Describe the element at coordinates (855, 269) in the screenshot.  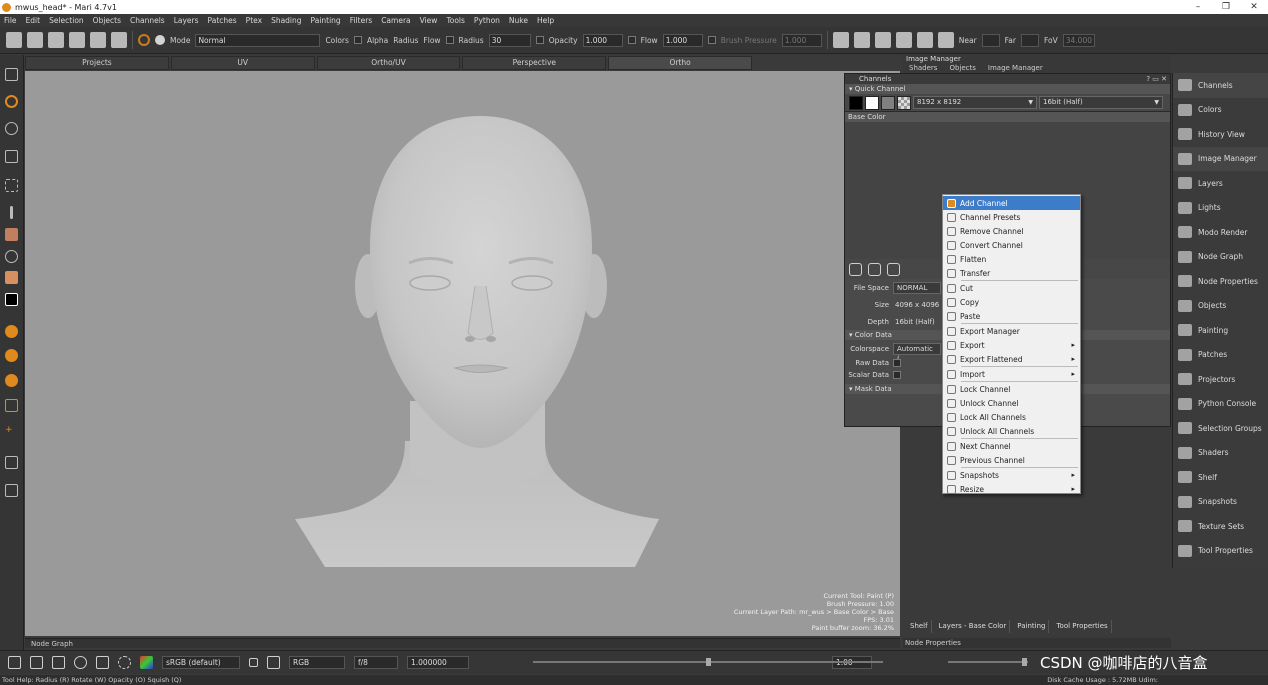
I see `add-channel-icon` at that location.